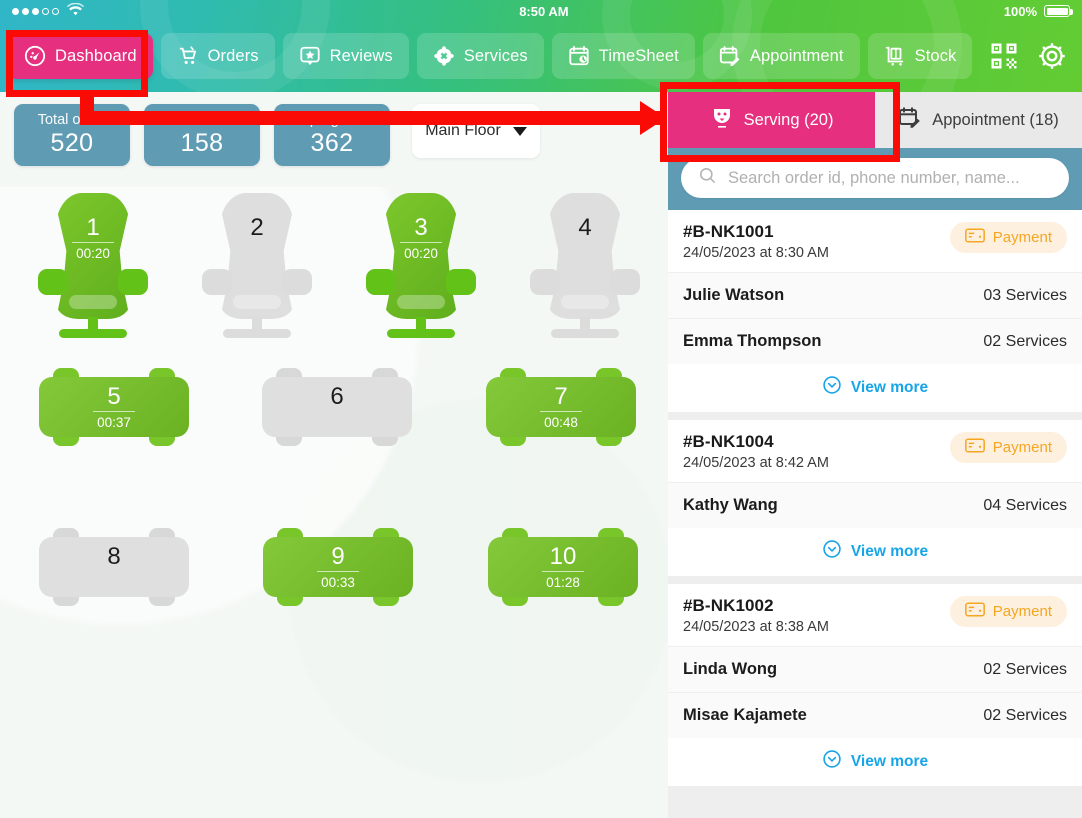  I want to click on customer-name: Julie Watson, so click(734, 295).